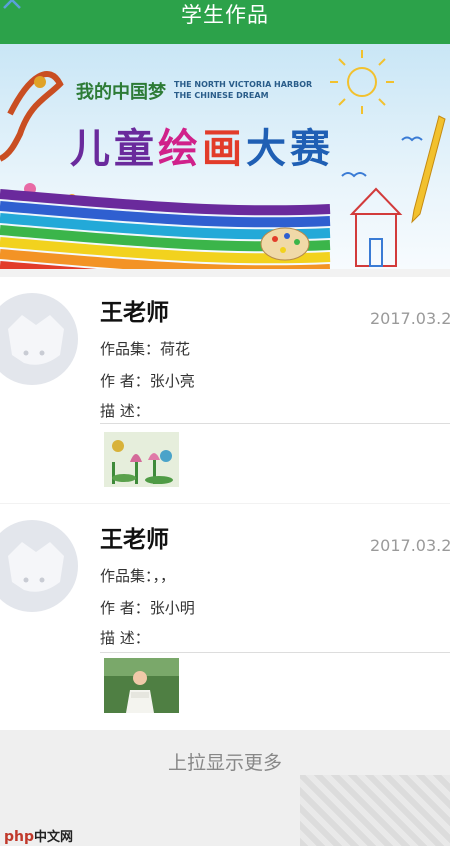  Describe the element at coordinates (180, 149) in the screenshot. I see `banner-title-part-2: 绘` at that location.